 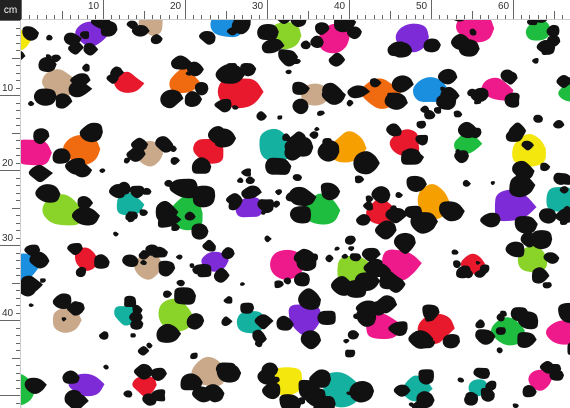 What do you see at coordinates (504, 6) in the screenshot?
I see `ruler-top-label: 60` at bounding box center [504, 6].